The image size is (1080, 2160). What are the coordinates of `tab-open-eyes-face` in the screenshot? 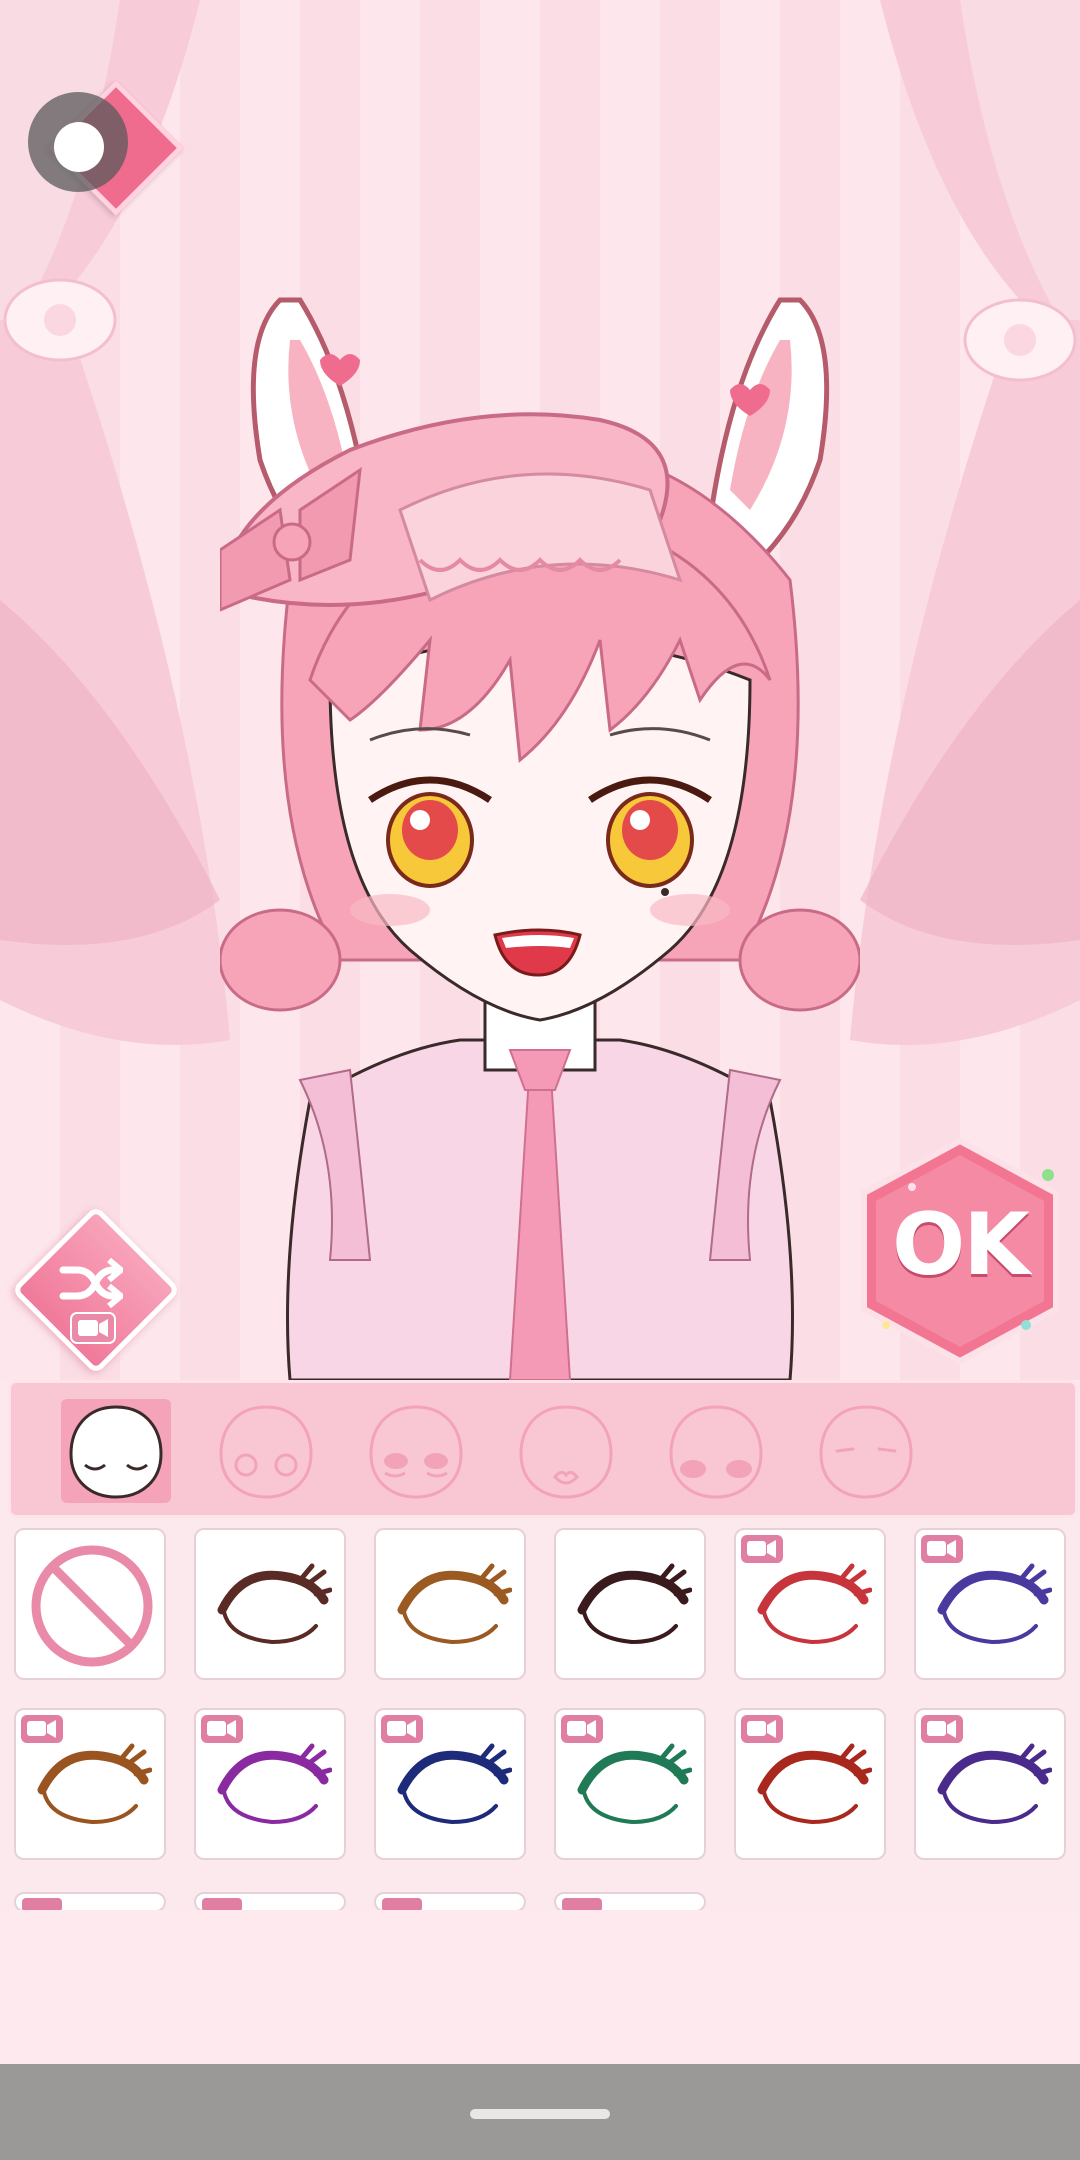 It's located at (266, 1451).